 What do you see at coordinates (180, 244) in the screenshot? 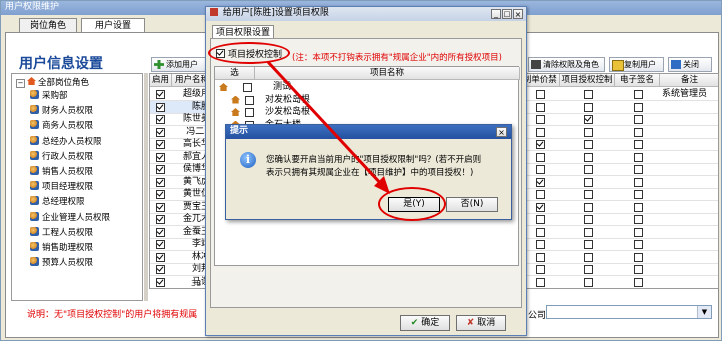
I see `table-row: 李靖` at bounding box center [180, 244].